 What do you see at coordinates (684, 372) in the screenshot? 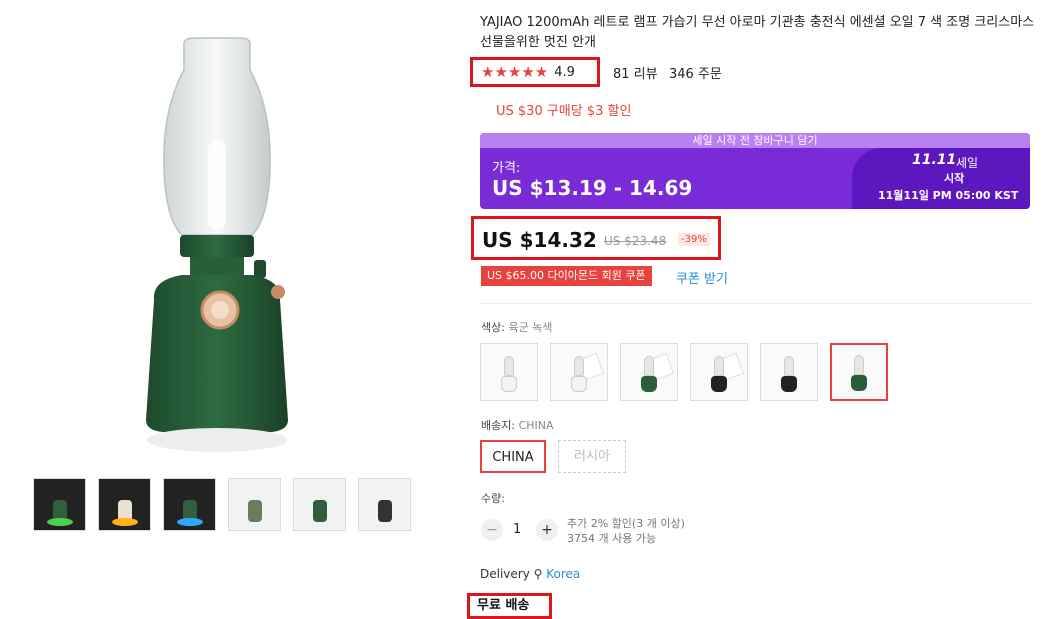
I see `color-swatches` at bounding box center [684, 372].